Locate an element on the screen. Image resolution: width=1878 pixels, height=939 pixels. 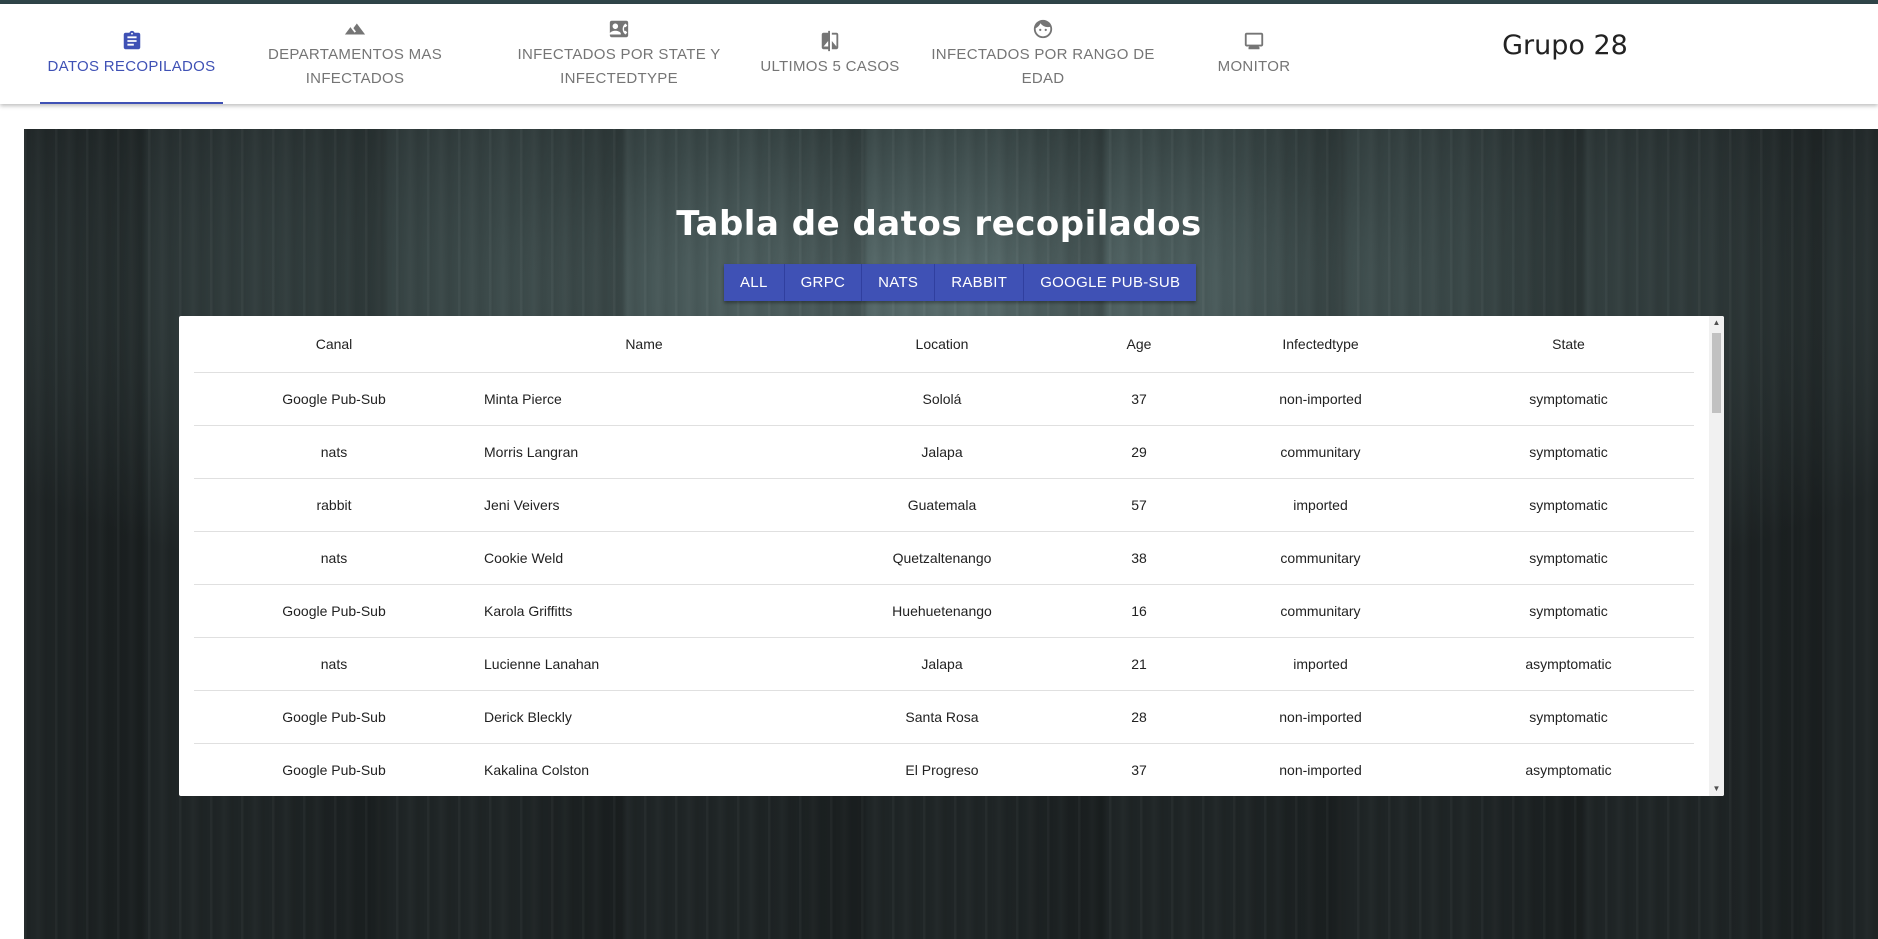
cell-age: 57 is located at coordinates (1139, 505).